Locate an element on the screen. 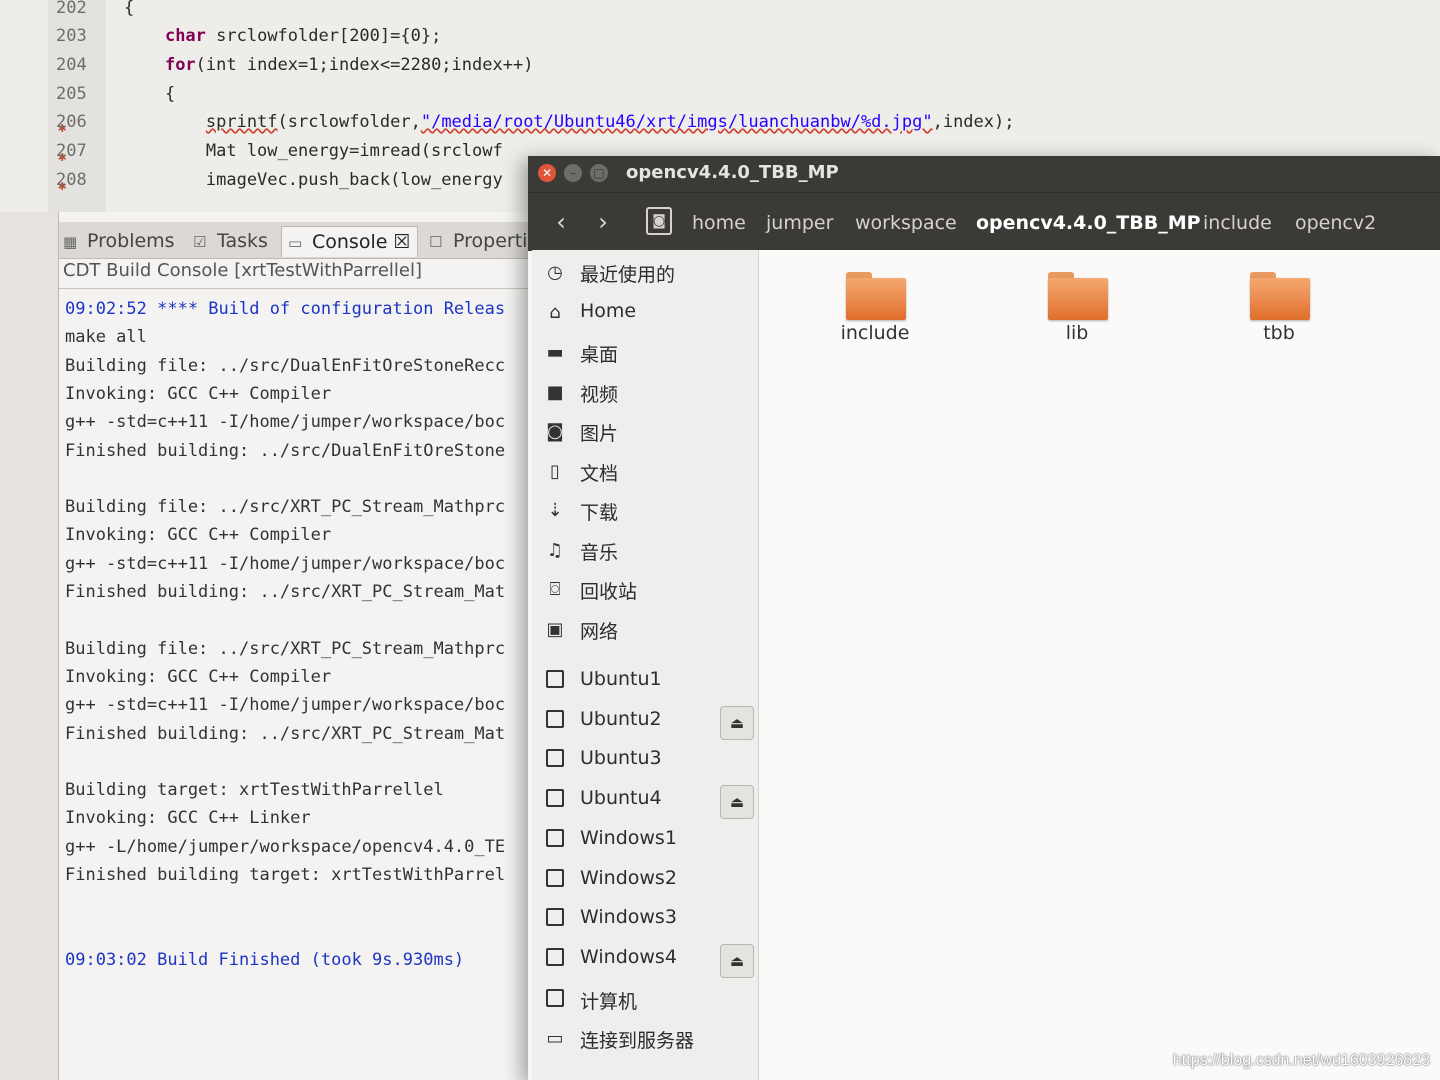 The height and width of the screenshot is (1080, 1440). sidebar-item-label: Windows1 is located at coordinates (628, 838).